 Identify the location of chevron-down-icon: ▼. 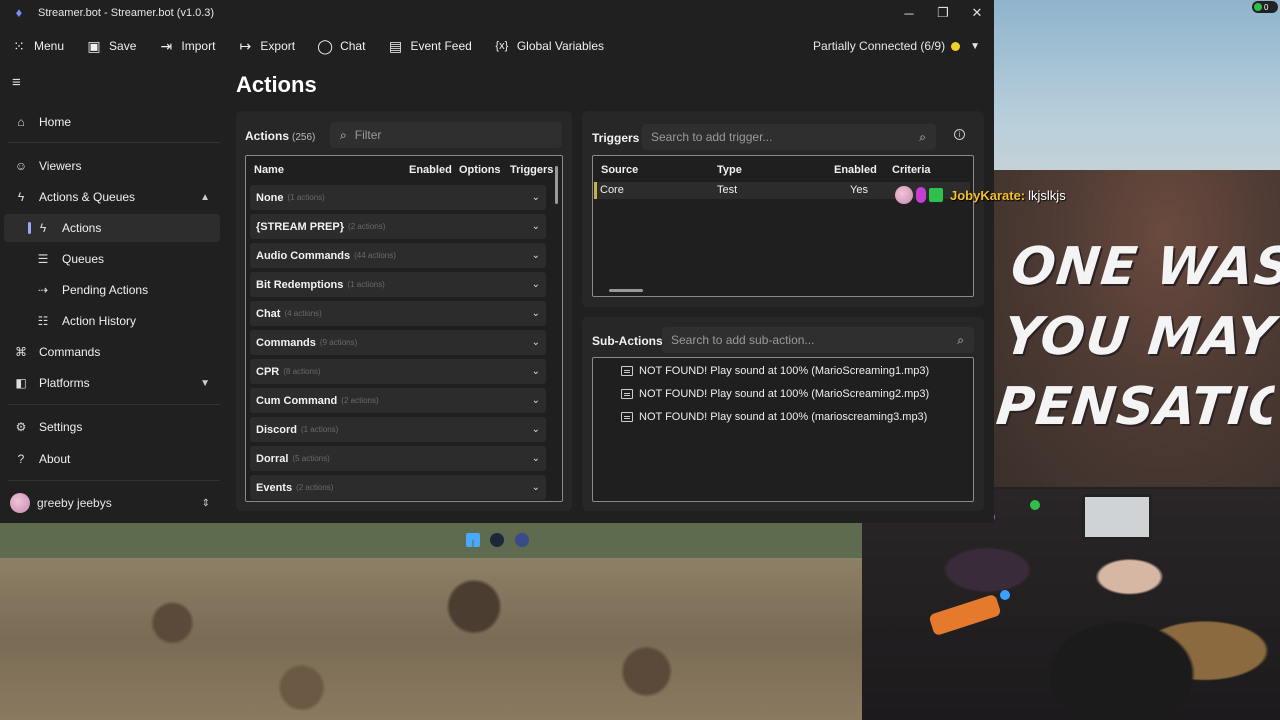
(205, 383).